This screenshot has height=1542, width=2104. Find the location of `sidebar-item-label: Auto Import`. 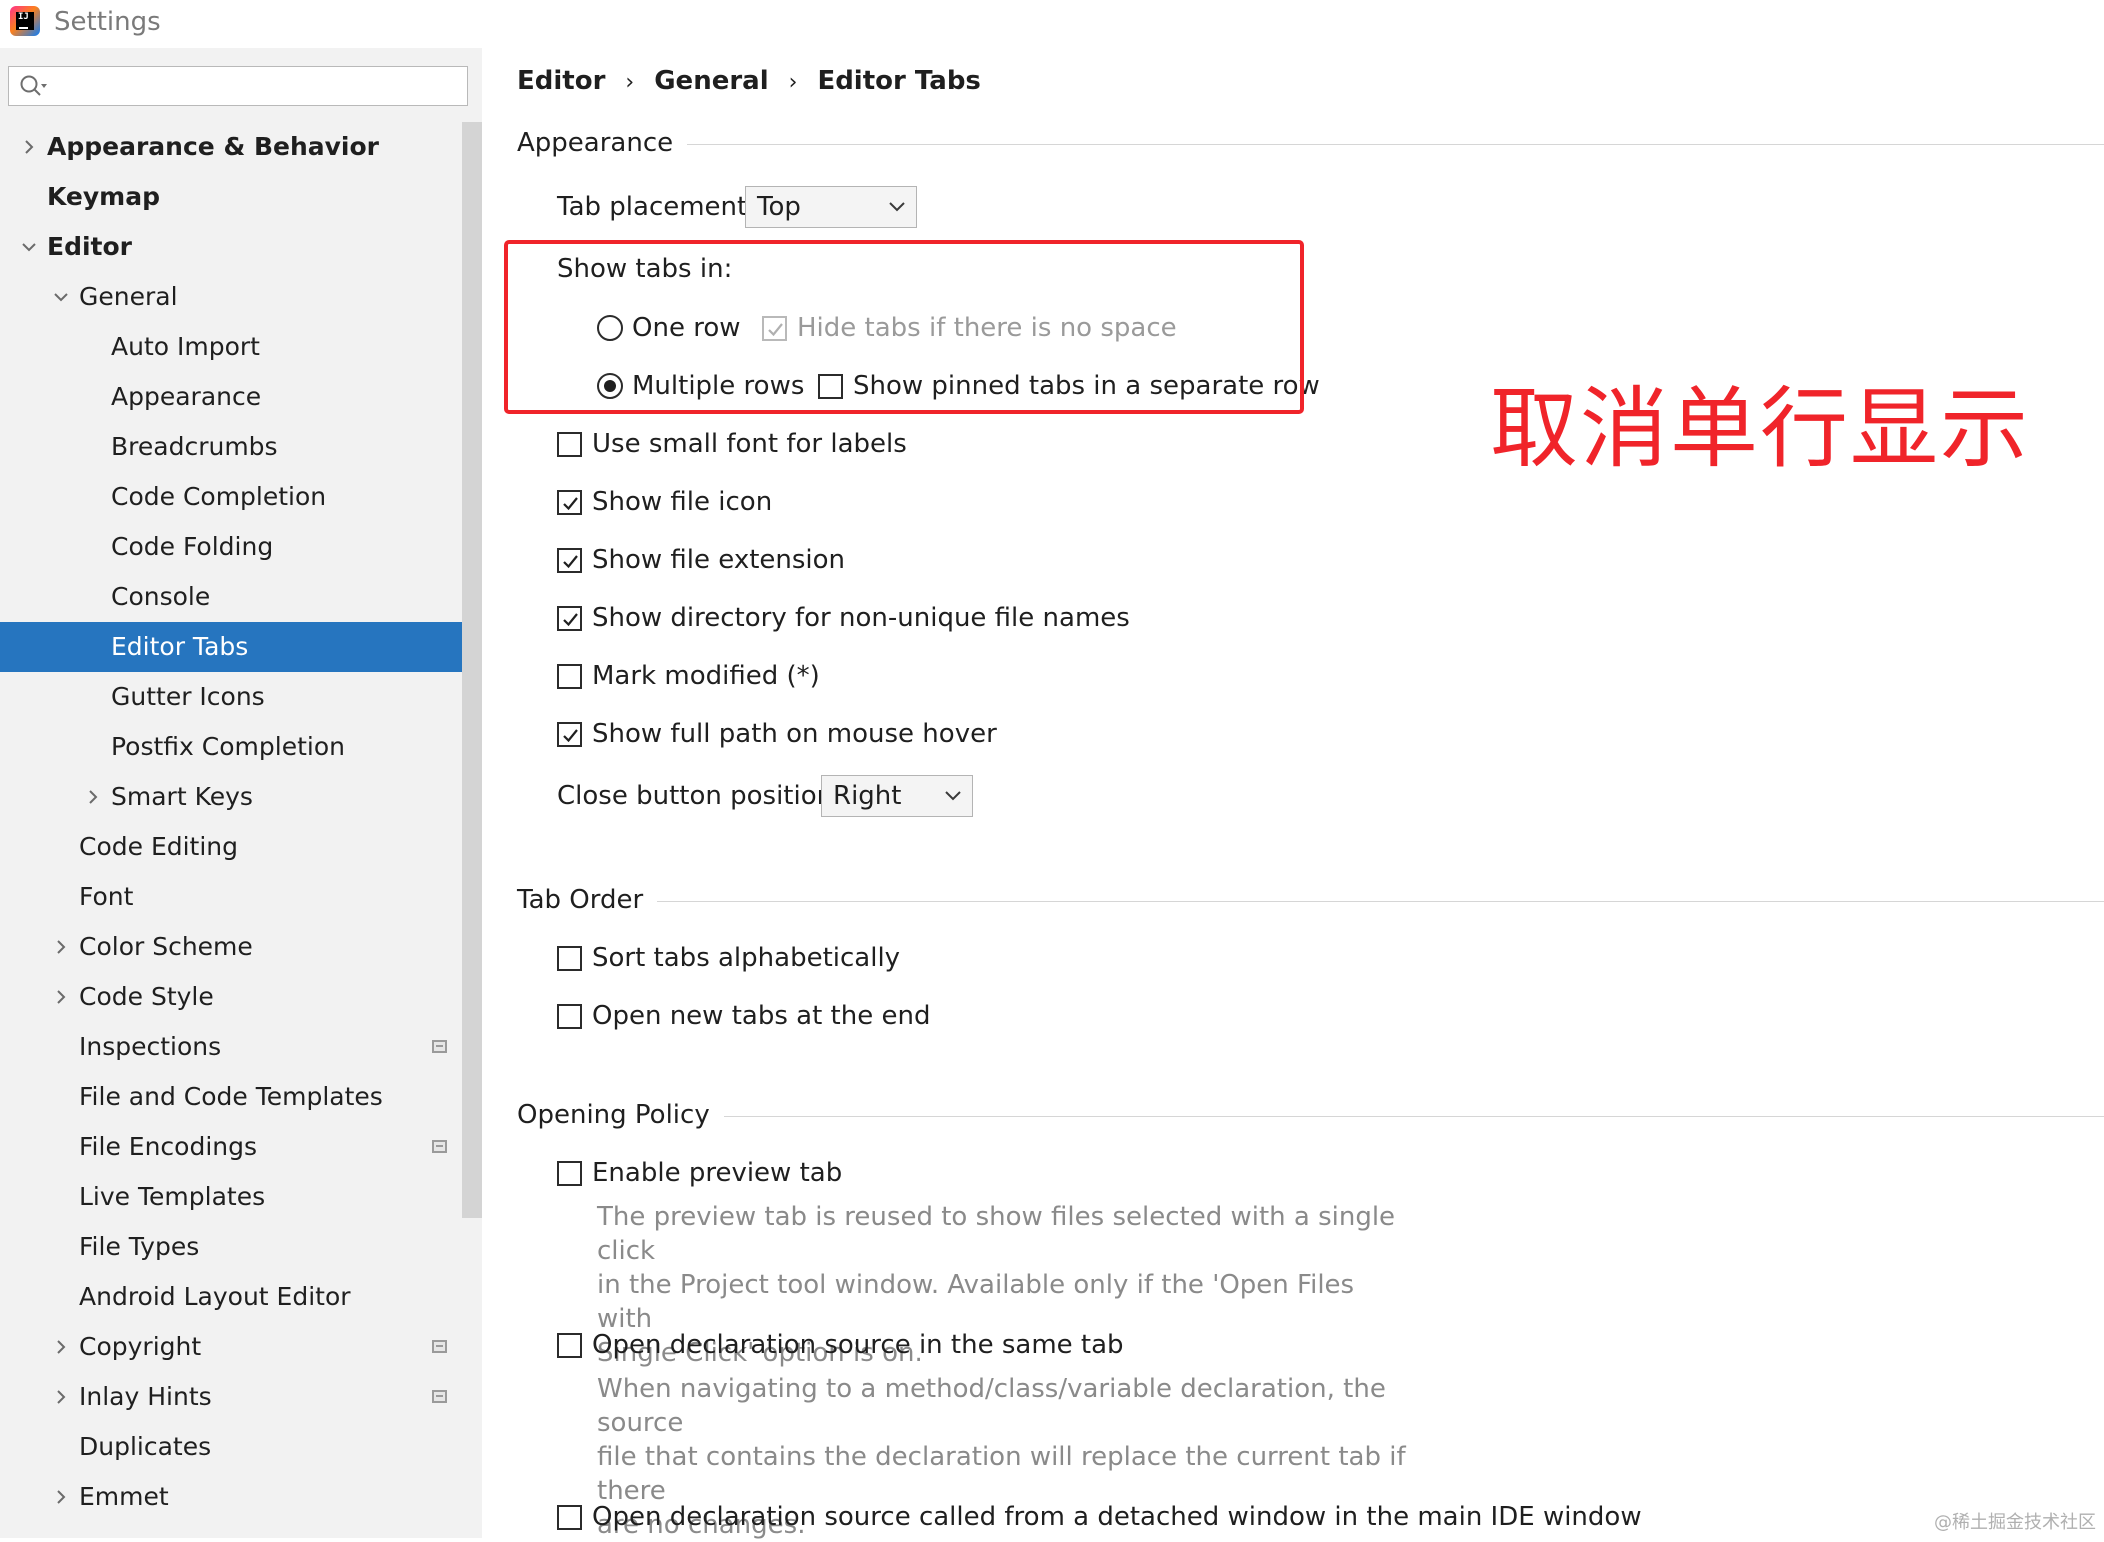

sidebar-item-label: Auto Import is located at coordinates (185, 346).